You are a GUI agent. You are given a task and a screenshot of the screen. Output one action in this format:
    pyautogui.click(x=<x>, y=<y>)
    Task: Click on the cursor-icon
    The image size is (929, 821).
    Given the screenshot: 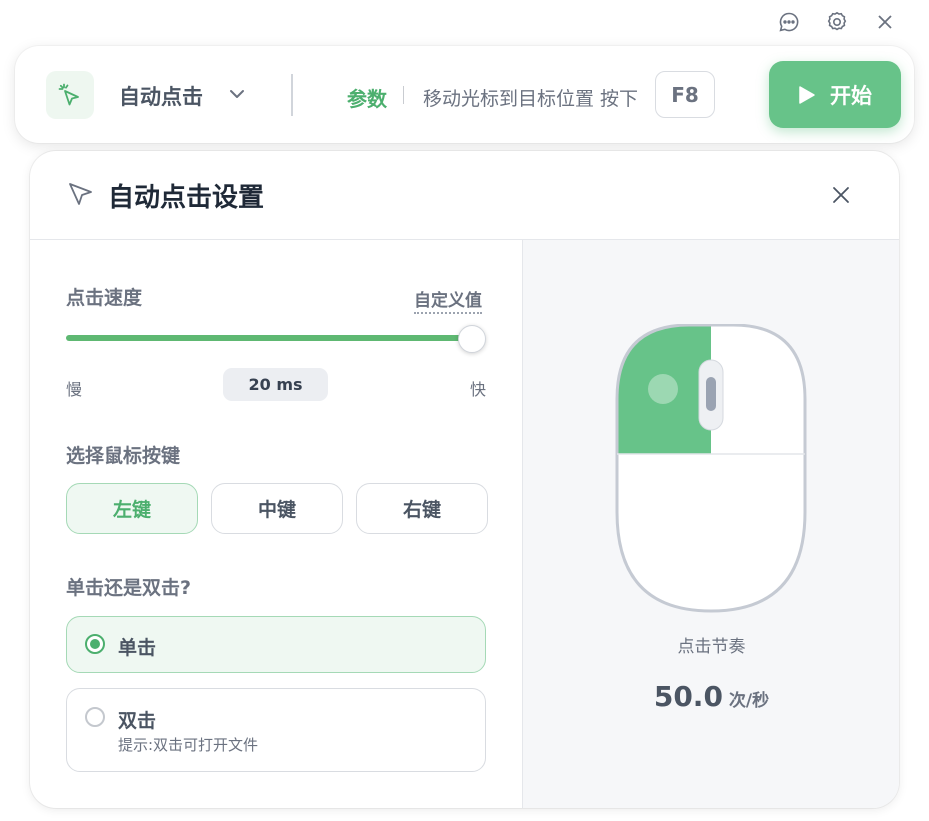 What is the action you would take?
    pyautogui.click(x=80, y=194)
    